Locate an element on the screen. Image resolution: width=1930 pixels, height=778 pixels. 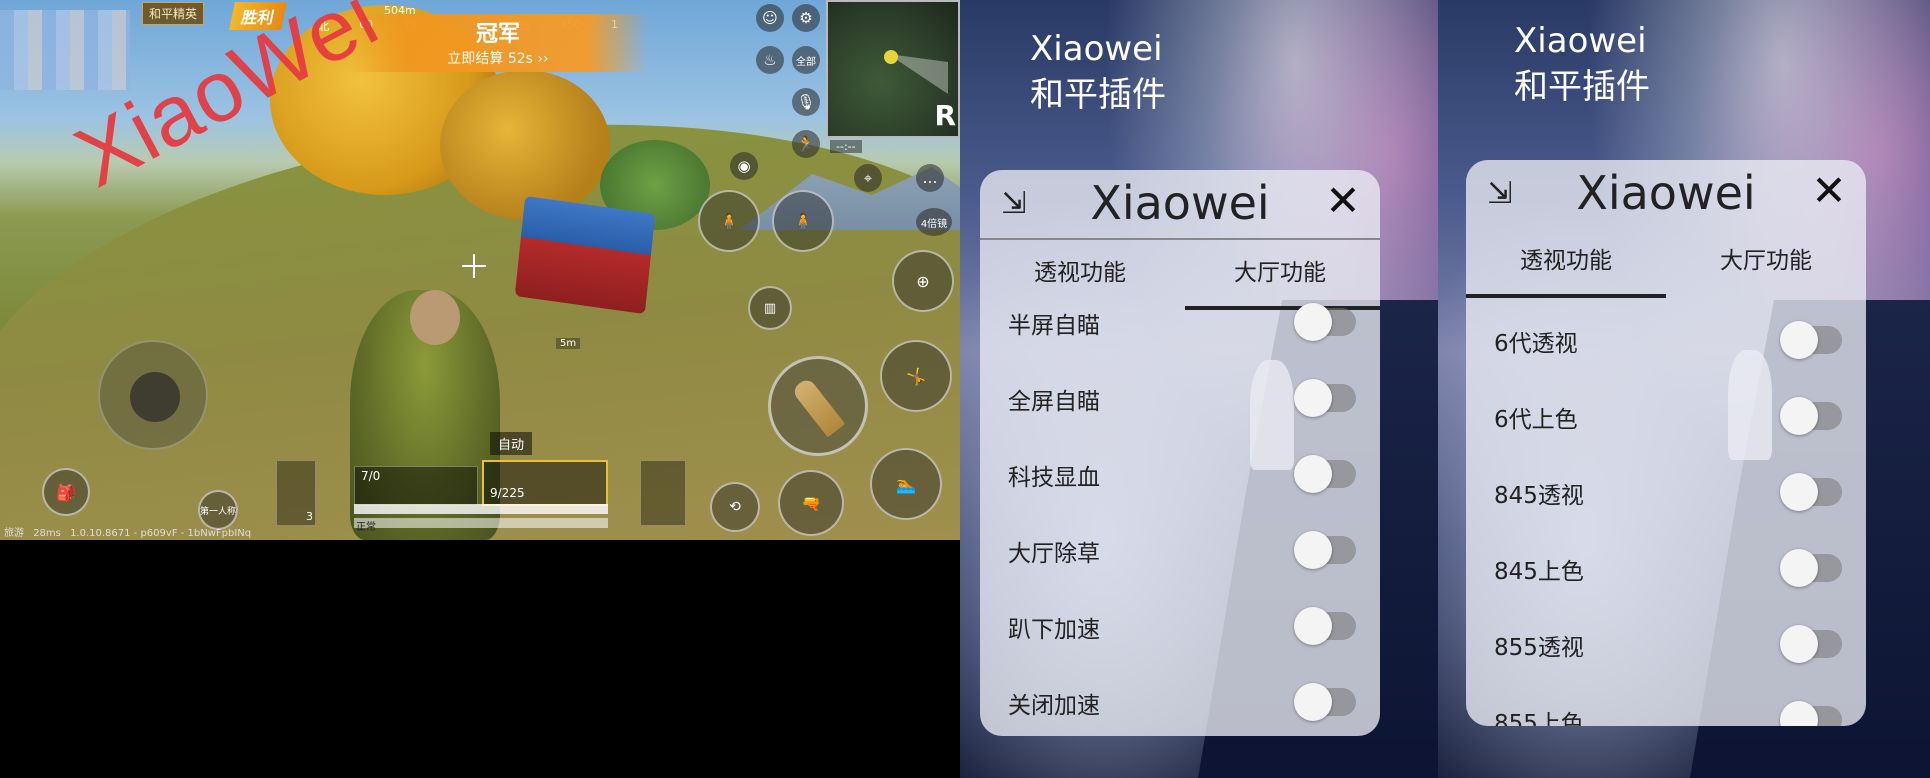
app-name-line2: 和平插件 is located at coordinates (1098, 95).